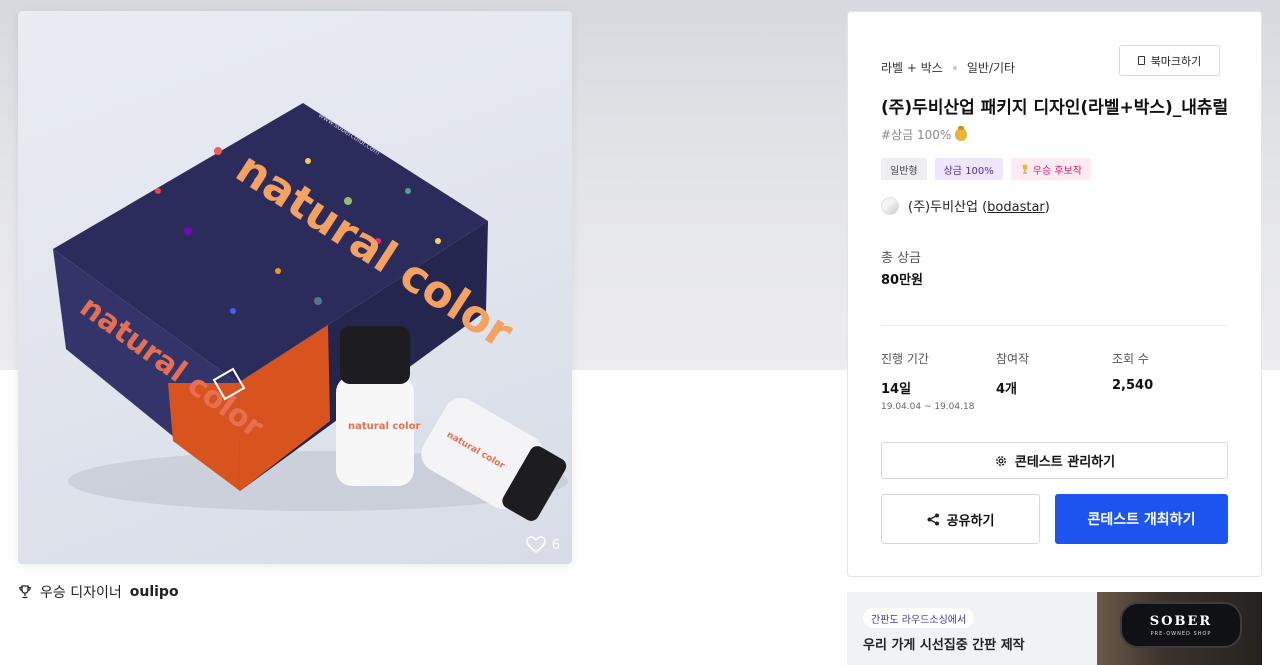 Image resolution: width=1280 pixels, height=665 pixels. Describe the element at coordinates (81, 593) in the screenshot. I see `winner-prefix: 우승 디자이너` at that location.